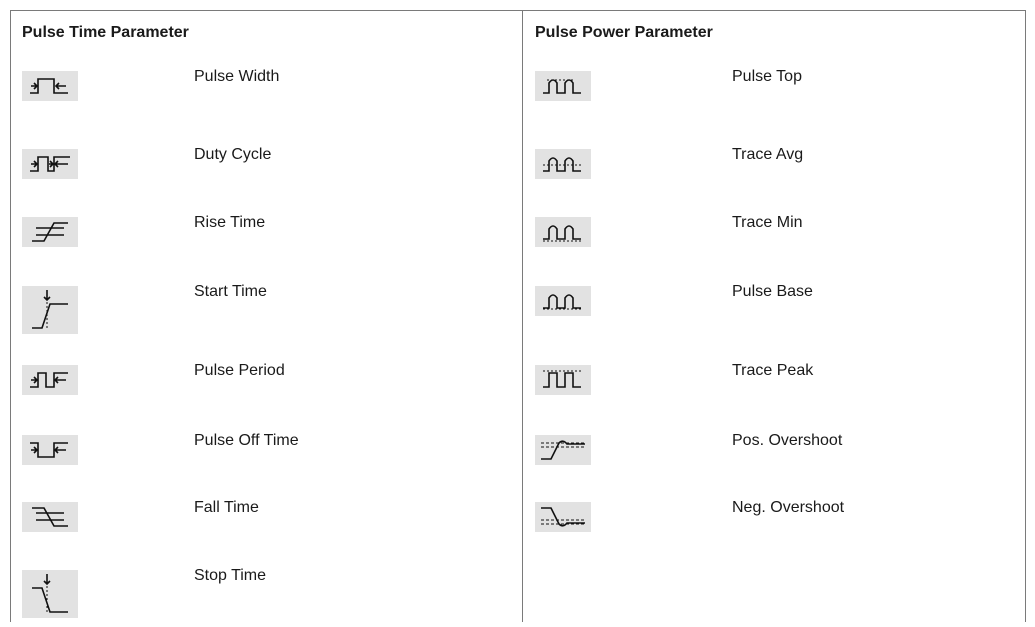 The image size is (1035, 627). Describe the element at coordinates (787, 440) in the screenshot. I see `list-item-label: Pos. Overshoot` at that location.